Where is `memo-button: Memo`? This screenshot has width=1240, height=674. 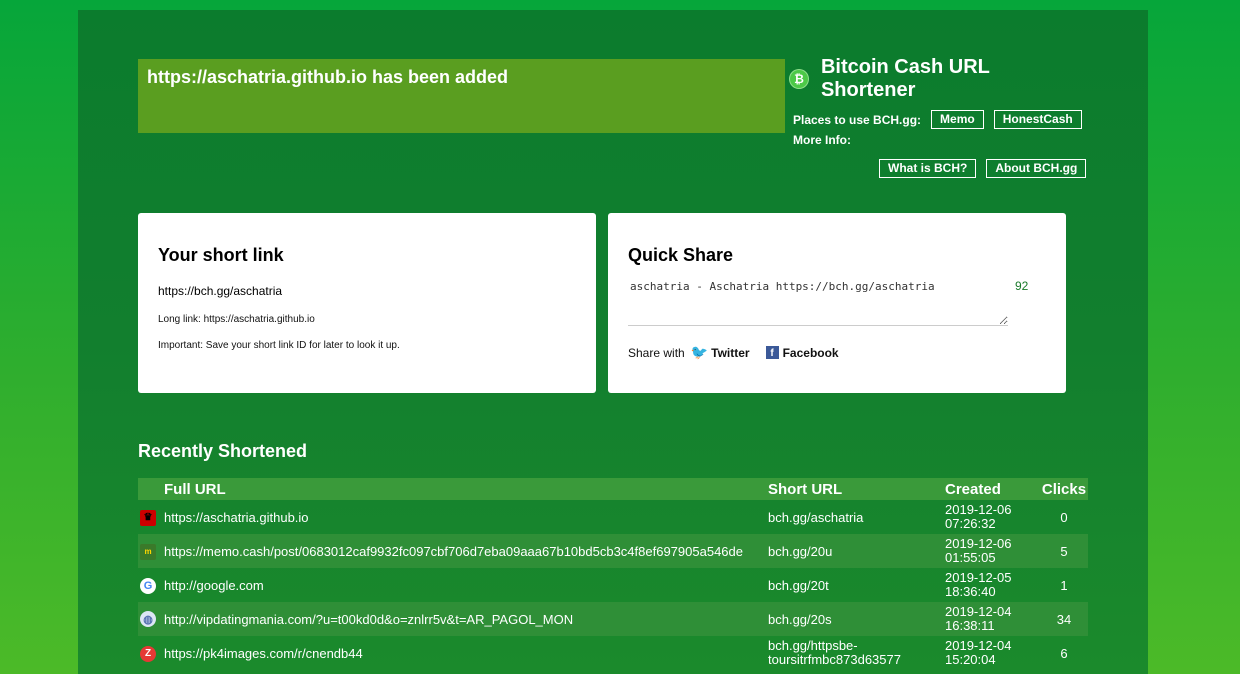
memo-button: Memo is located at coordinates (957, 119).